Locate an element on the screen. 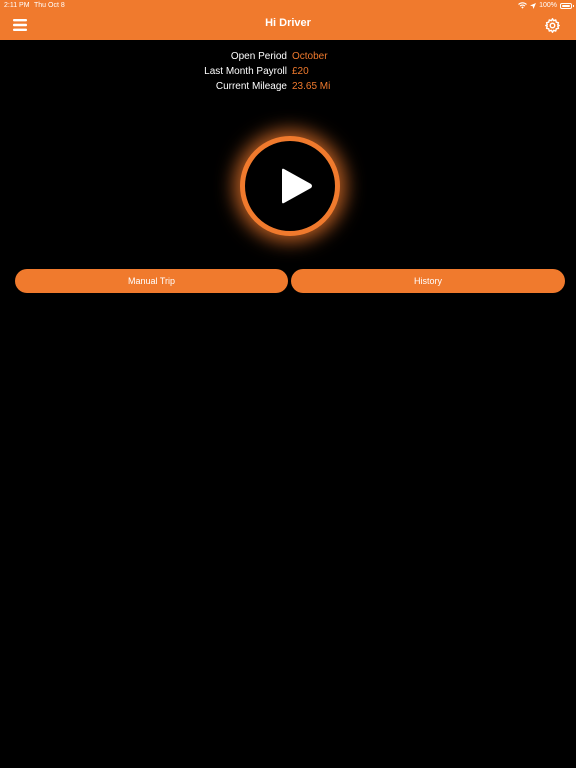  status-indicators: 100% is located at coordinates (546, 5).